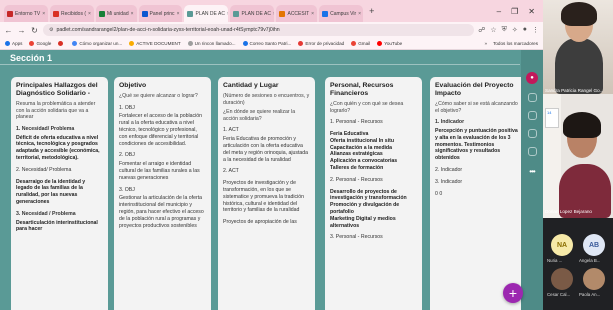 The height and width of the screenshot is (310, 613). Describe the element at coordinates (478, 170) in the screenshot. I see `post-card: 2. Indicador` at that location.